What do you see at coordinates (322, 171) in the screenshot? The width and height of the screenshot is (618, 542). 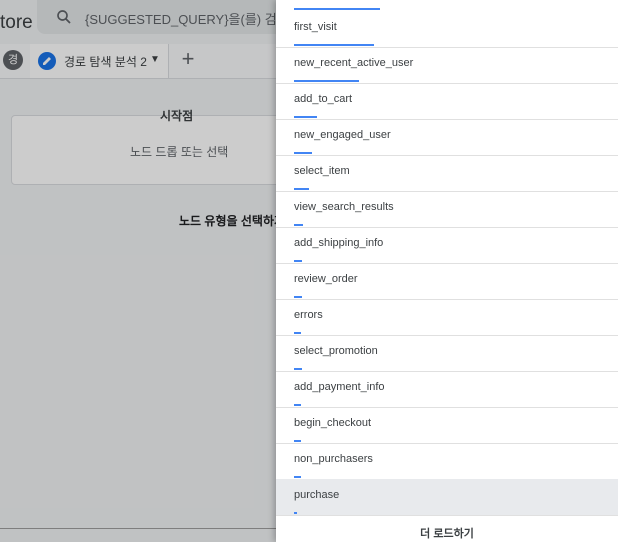 I see `event-name: select_item` at bounding box center [322, 171].